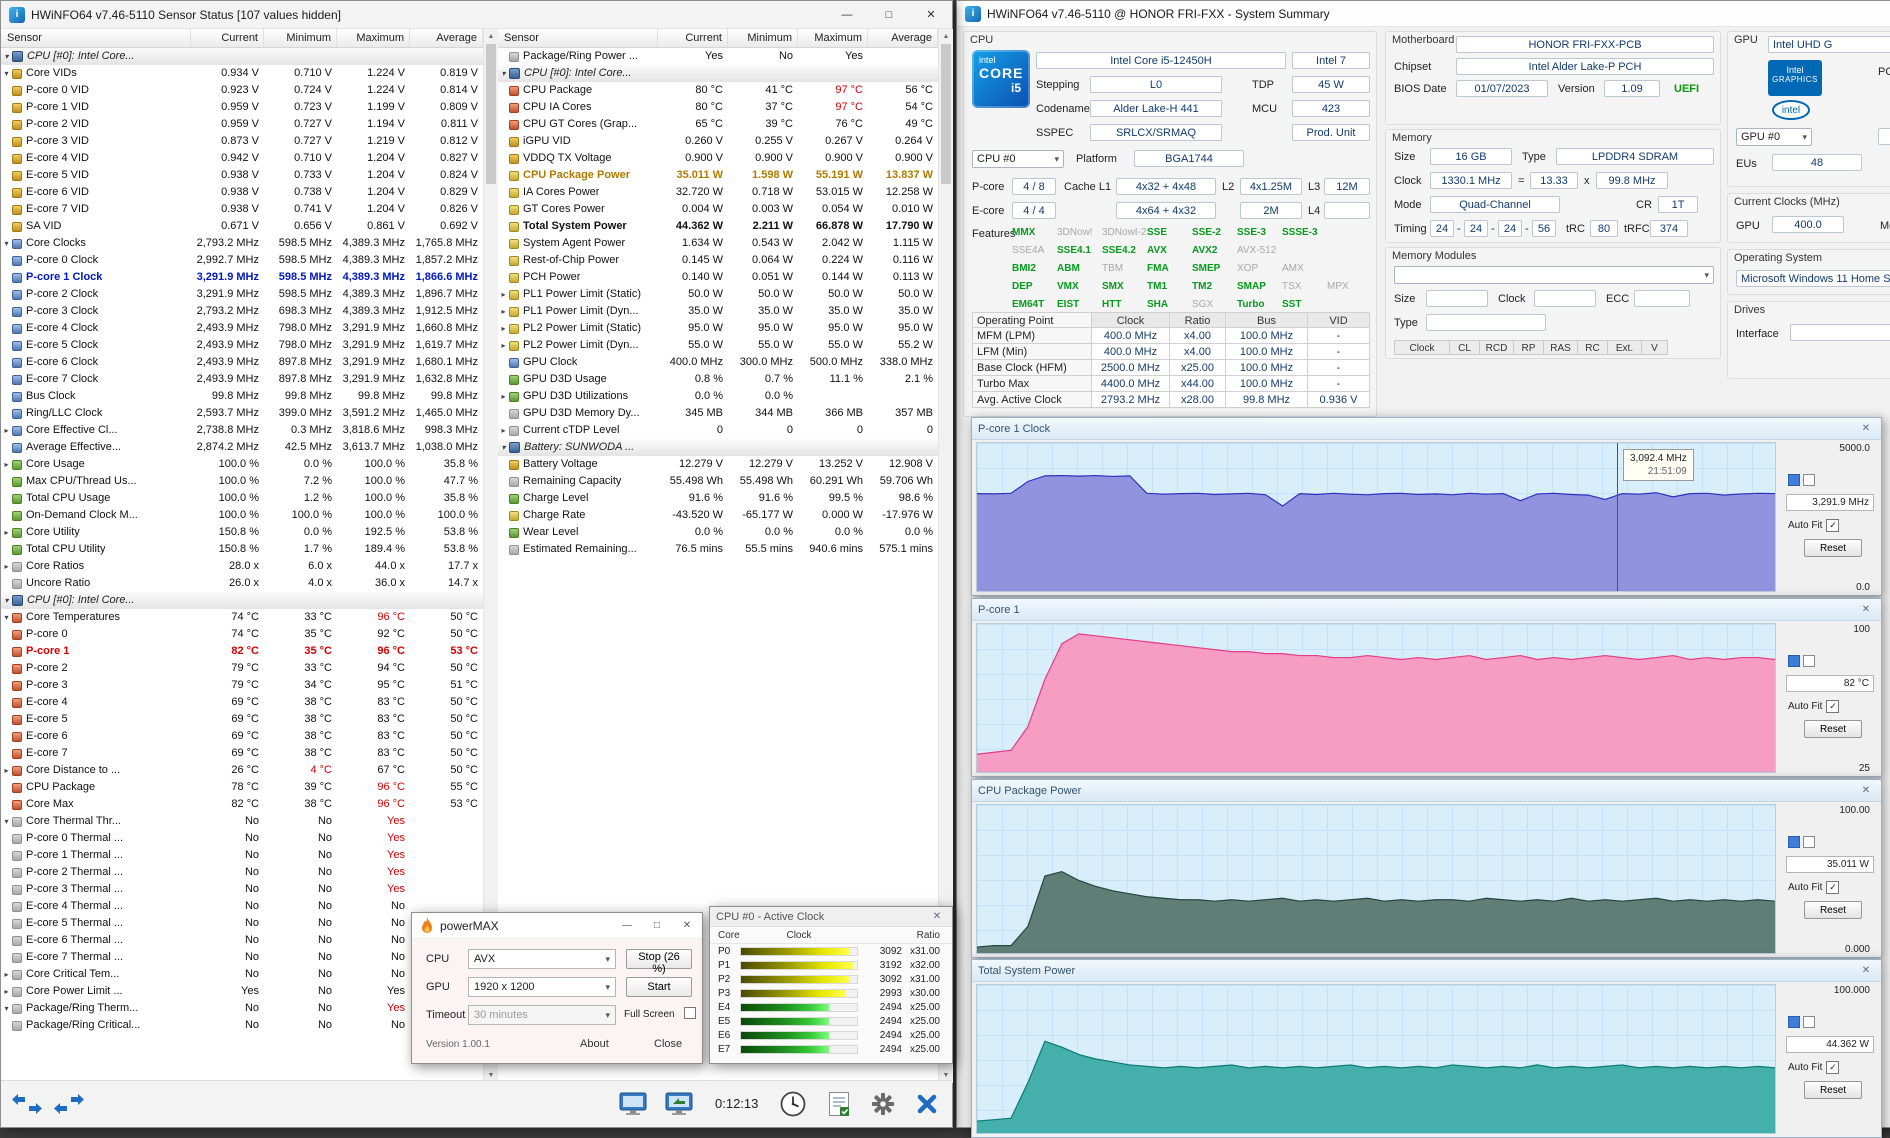 Image resolution: width=1890 pixels, height=1138 pixels. What do you see at coordinates (542, 987) in the screenshot?
I see `gpu-resolution-dropdown: 1920 x 1200 ▾` at bounding box center [542, 987].